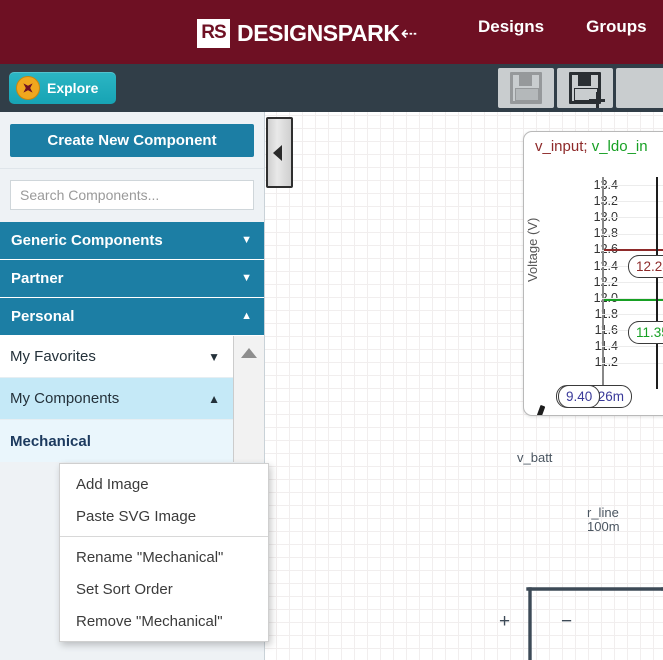 This screenshot has width=663, height=660. Describe the element at coordinates (633, 250) in the screenshot. I see `trace-v-input` at that location.